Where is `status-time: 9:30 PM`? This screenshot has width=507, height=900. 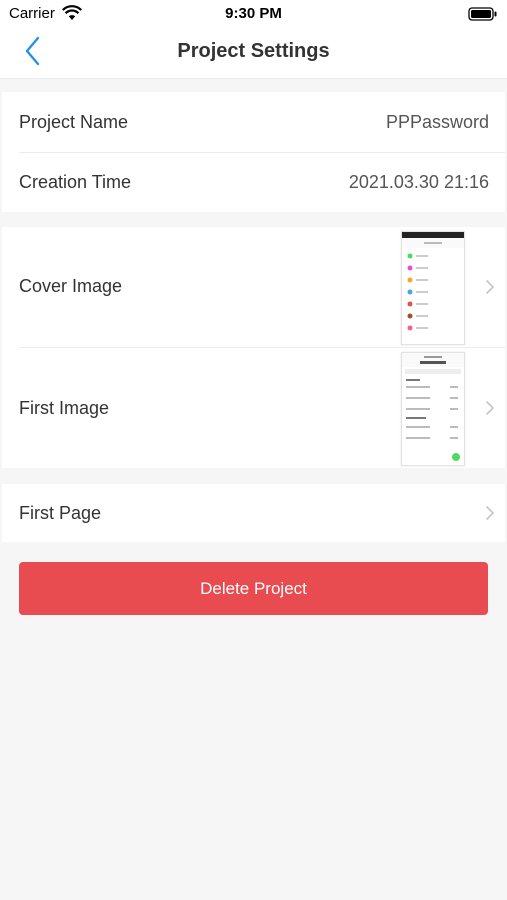 status-time: 9:30 PM is located at coordinates (253, 13).